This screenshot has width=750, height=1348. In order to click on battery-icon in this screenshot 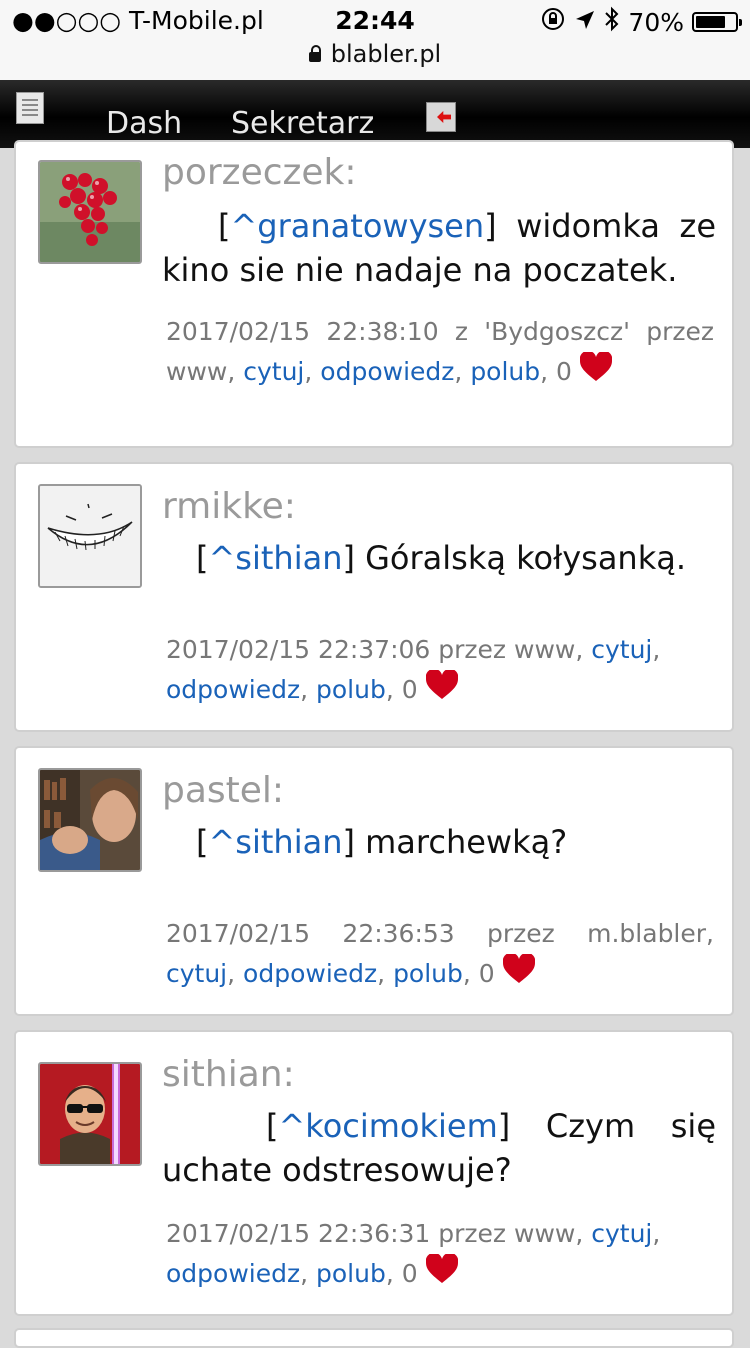, I will do `click(717, 22)`.